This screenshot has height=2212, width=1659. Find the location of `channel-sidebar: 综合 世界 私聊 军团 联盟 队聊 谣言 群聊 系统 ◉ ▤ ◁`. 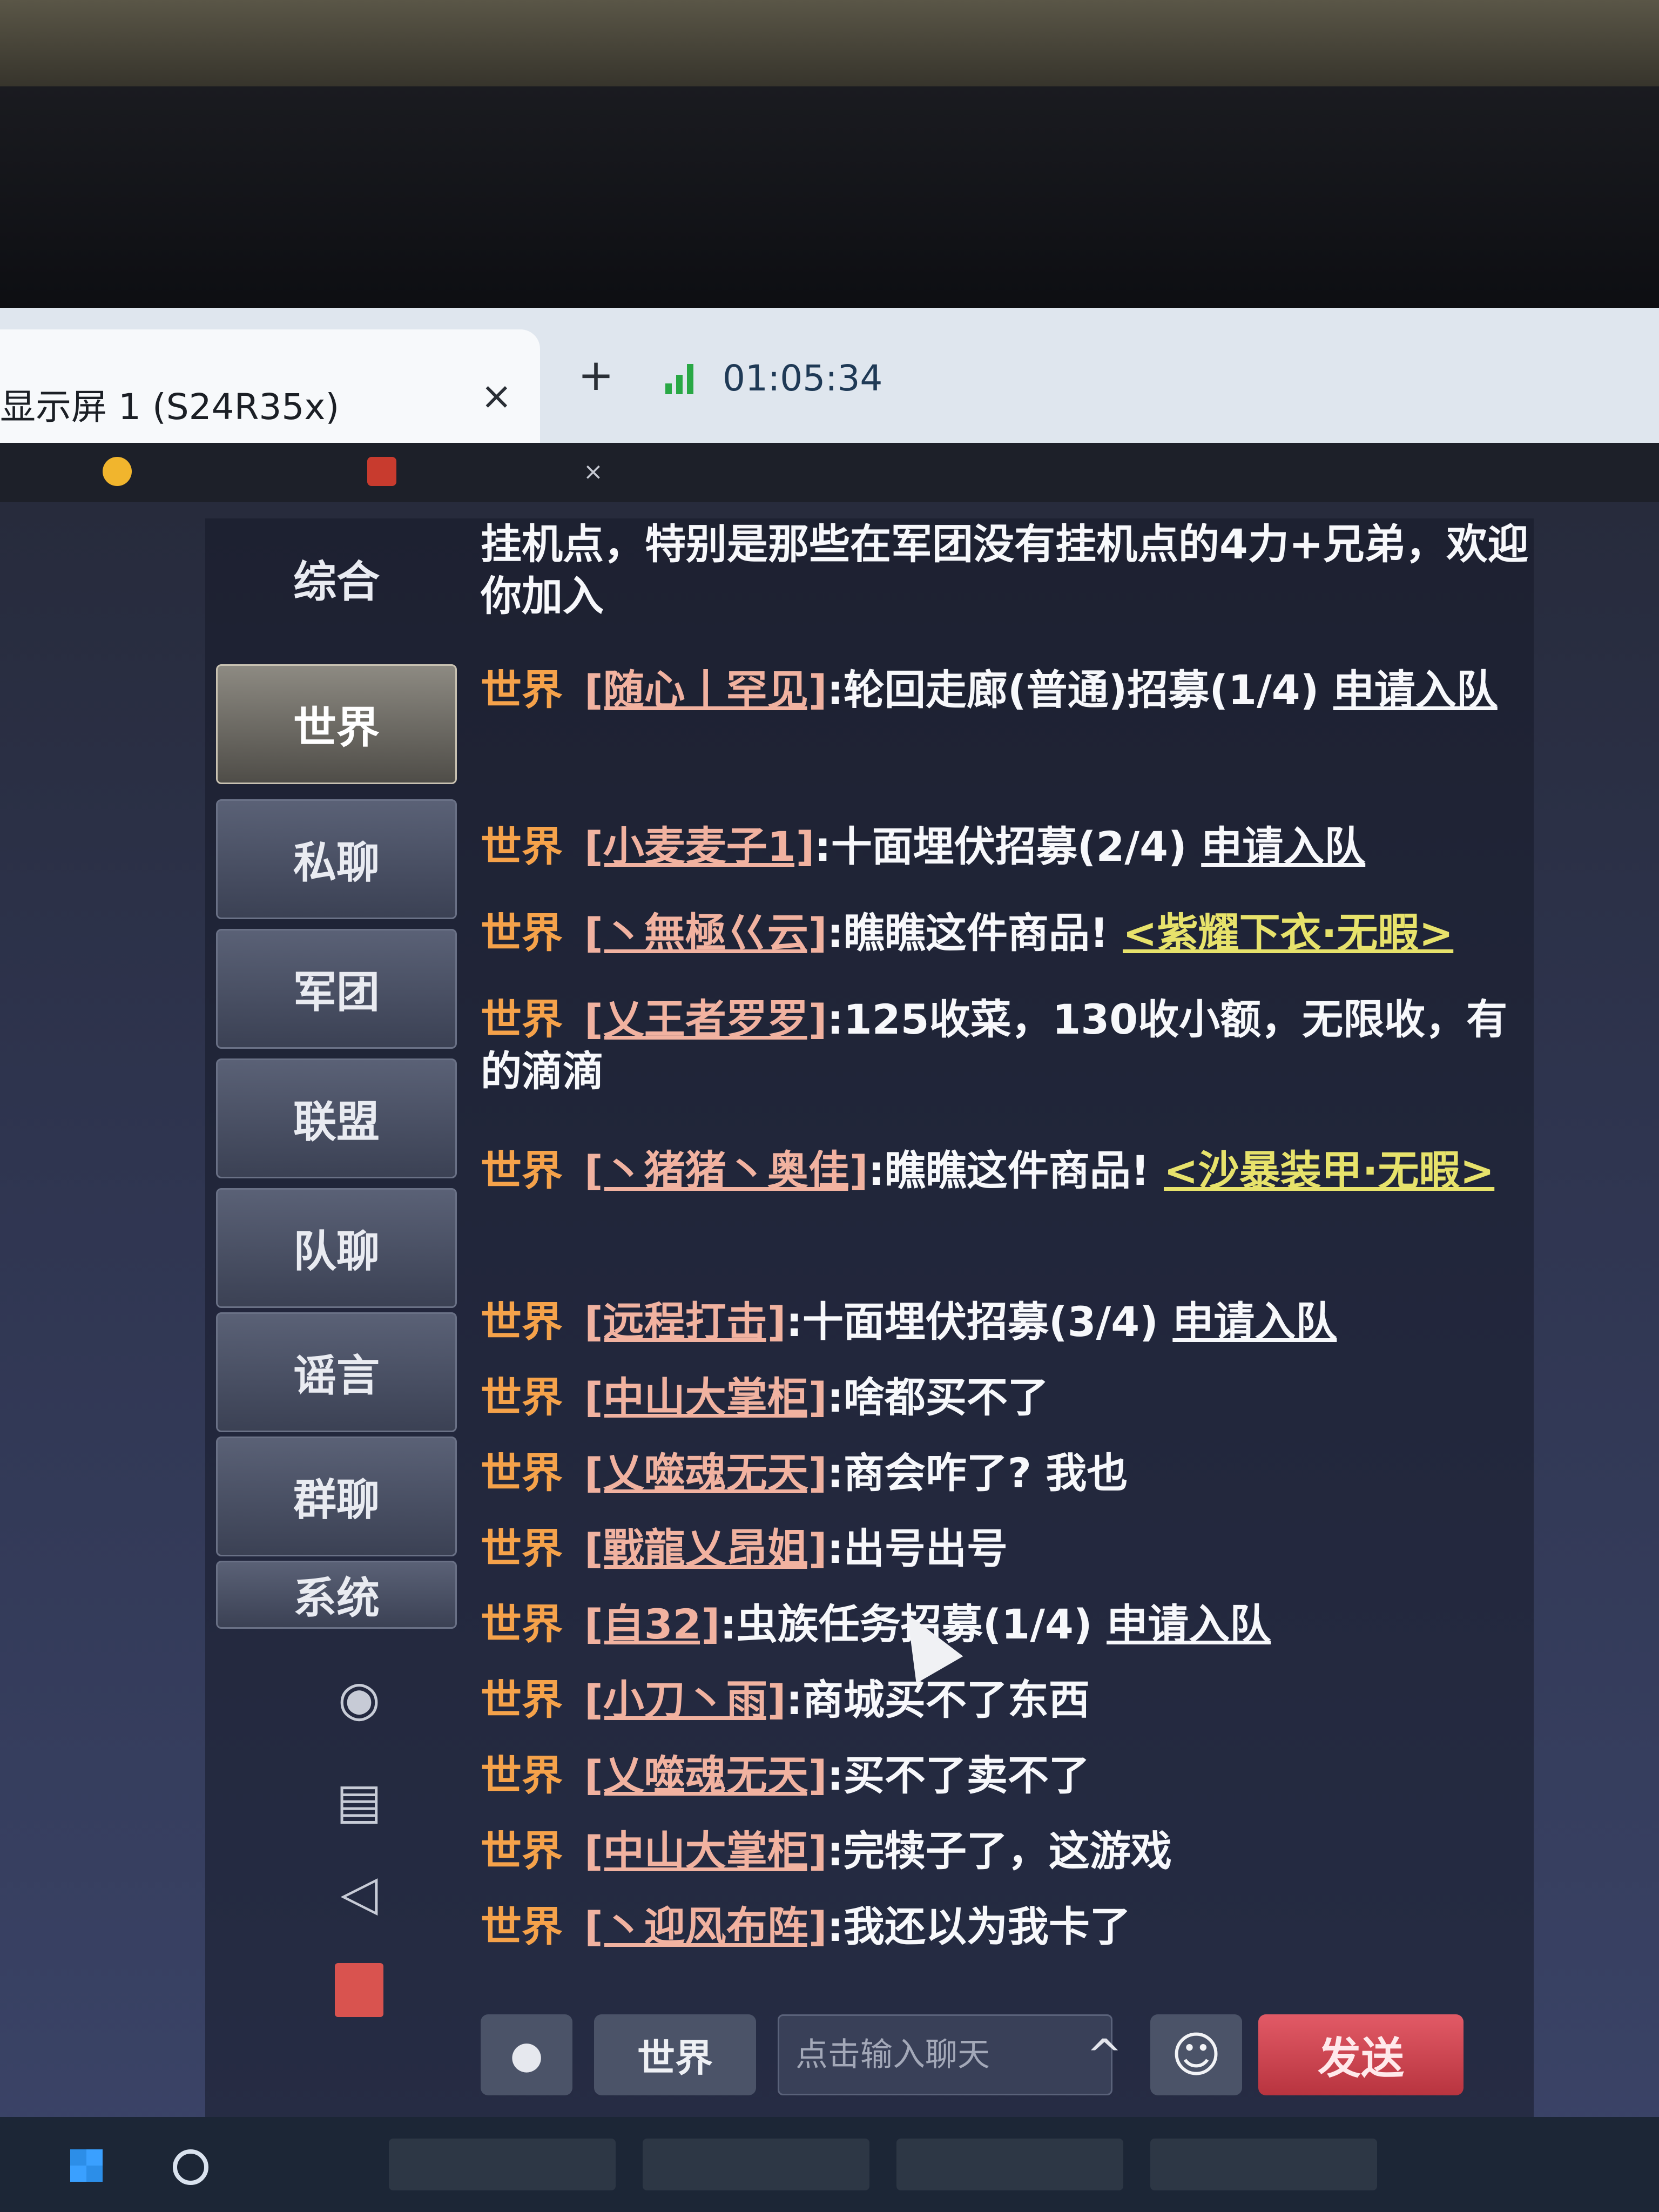

channel-sidebar: 综合 世界 私聊 军团 联盟 队聊 谣言 群聊 系统 ◉ ▤ ◁ is located at coordinates (334, 1328).